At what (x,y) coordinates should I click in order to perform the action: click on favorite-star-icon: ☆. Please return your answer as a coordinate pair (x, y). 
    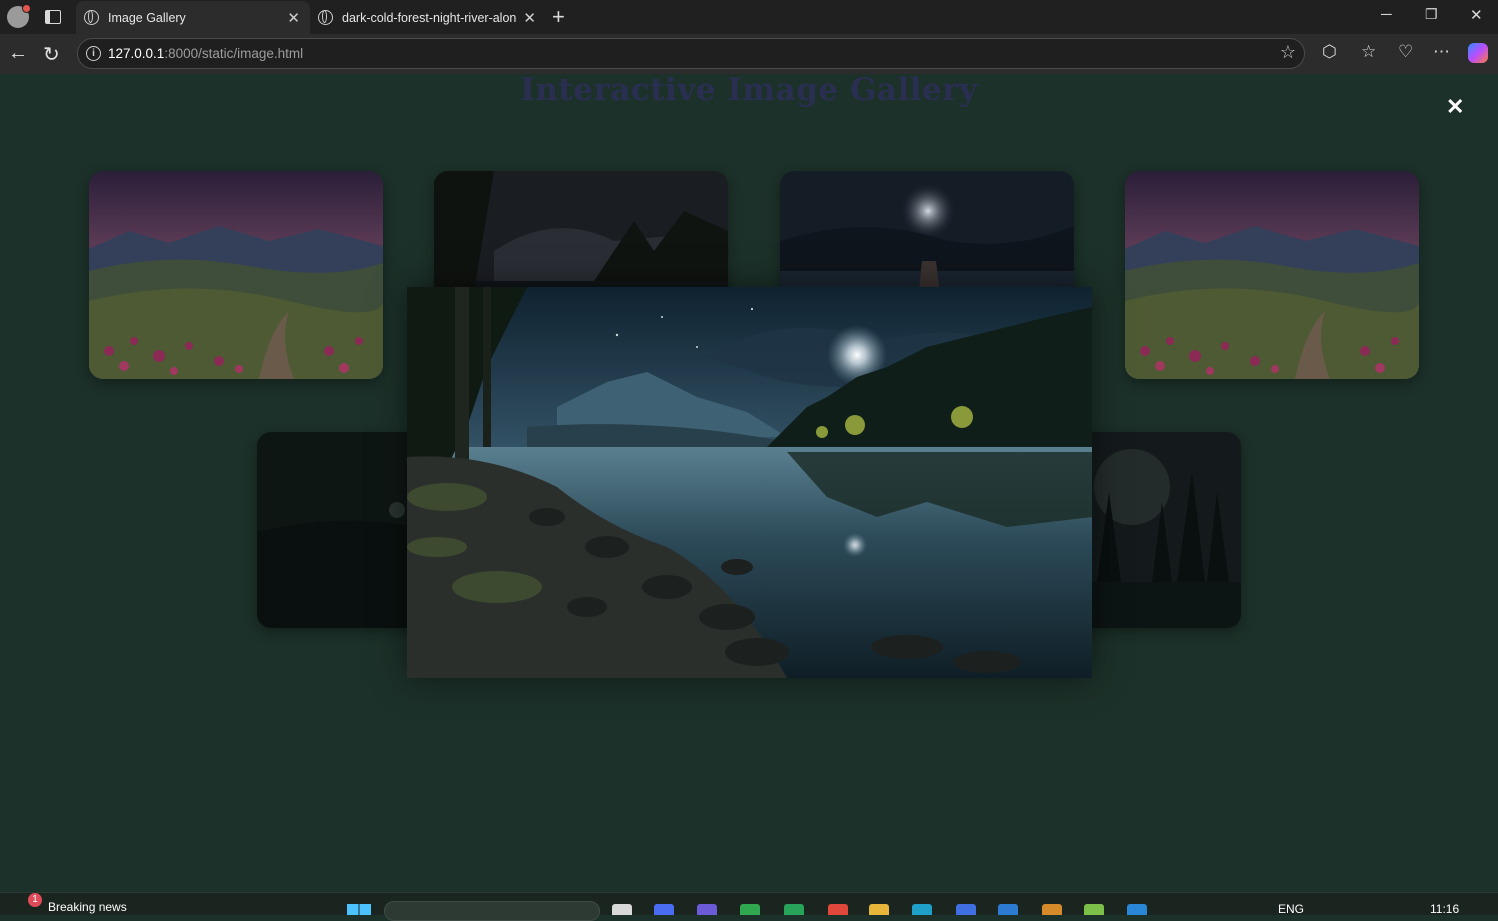
    Looking at the image, I should click on (1288, 52).